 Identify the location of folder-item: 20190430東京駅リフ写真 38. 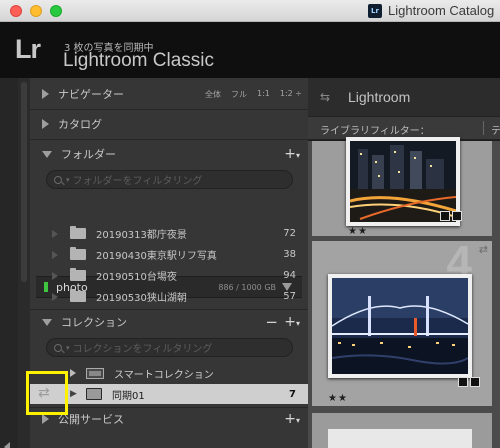
(169, 254).